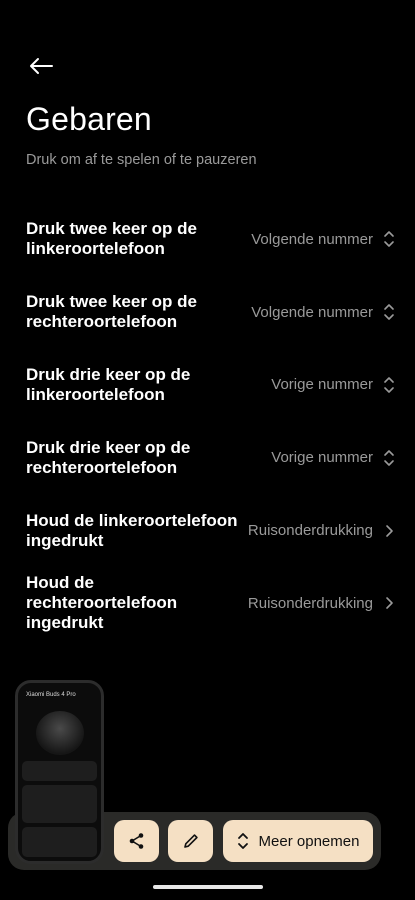  Describe the element at coordinates (108, 384) in the screenshot. I see `gesture-label: Druk drie keer op de linkeroortelefoon` at that location.